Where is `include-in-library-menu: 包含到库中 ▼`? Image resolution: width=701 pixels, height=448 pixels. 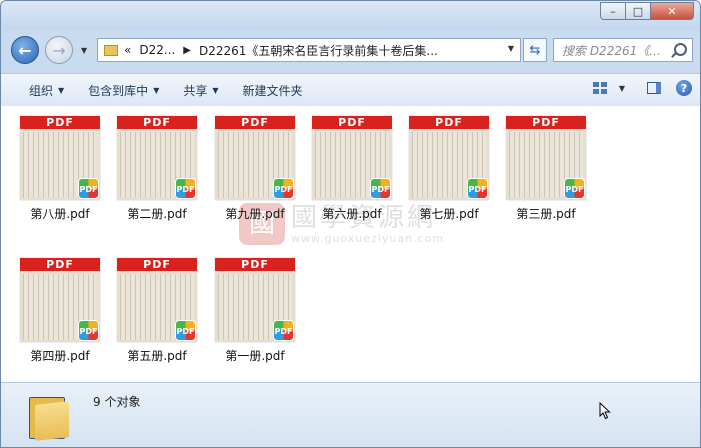
include-in-library-menu: 包含到库中 ▼ is located at coordinates (123, 90).